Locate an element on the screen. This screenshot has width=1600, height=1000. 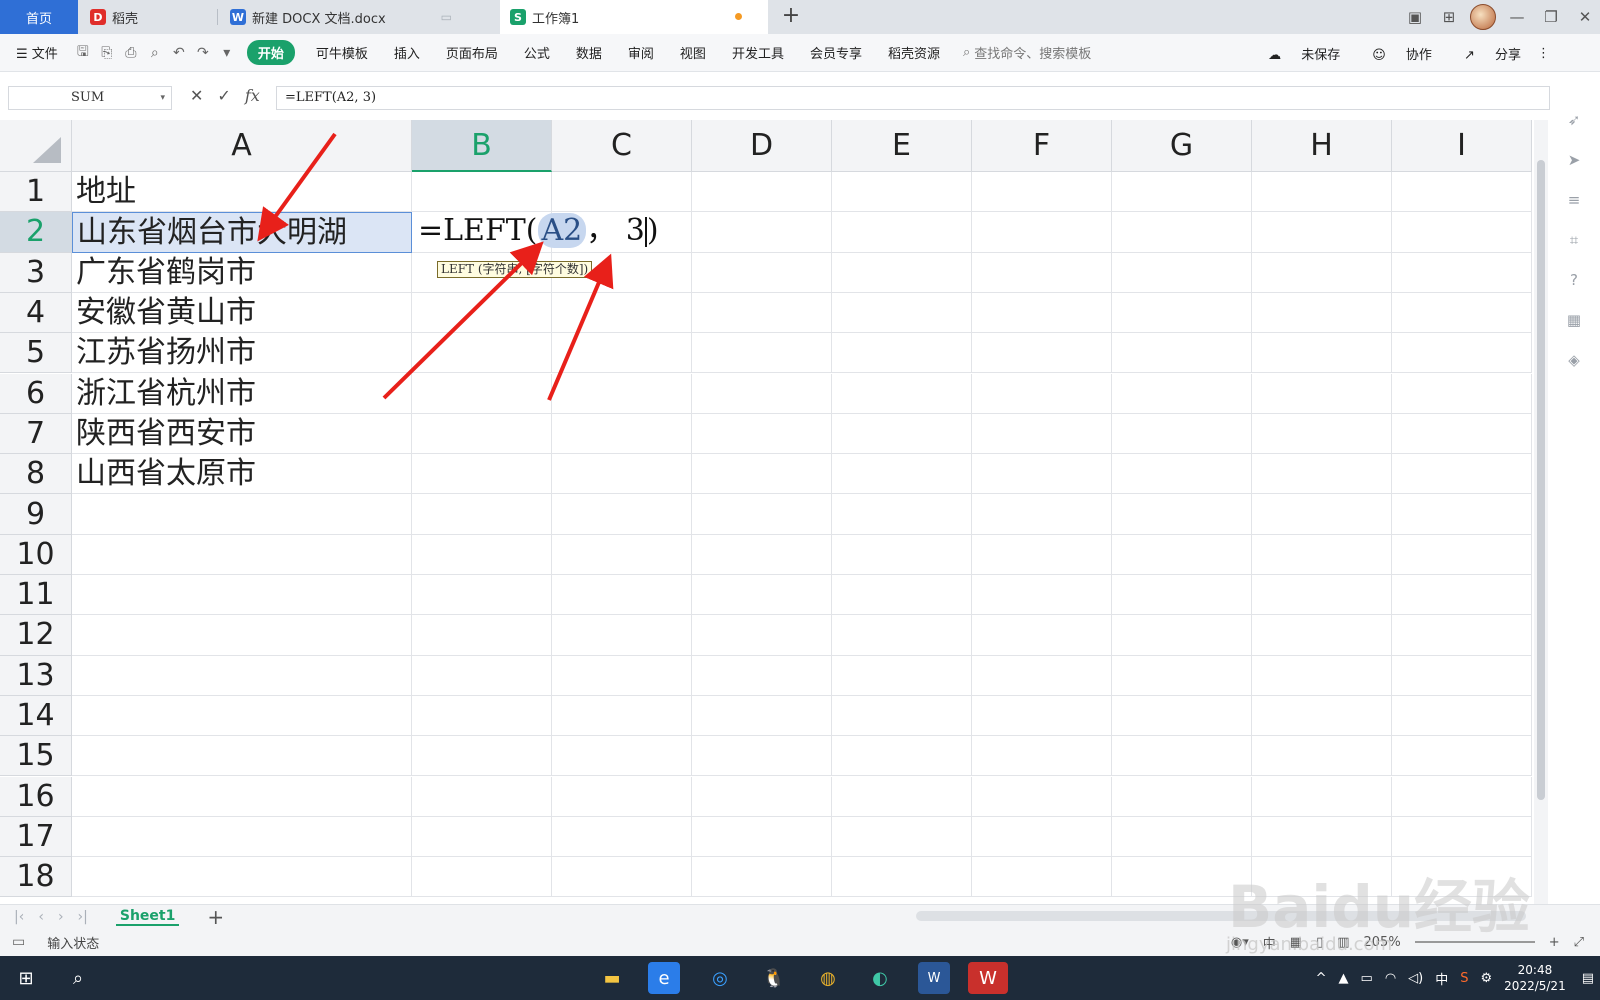
cell-g13 is located at coordinates (1182, 675).